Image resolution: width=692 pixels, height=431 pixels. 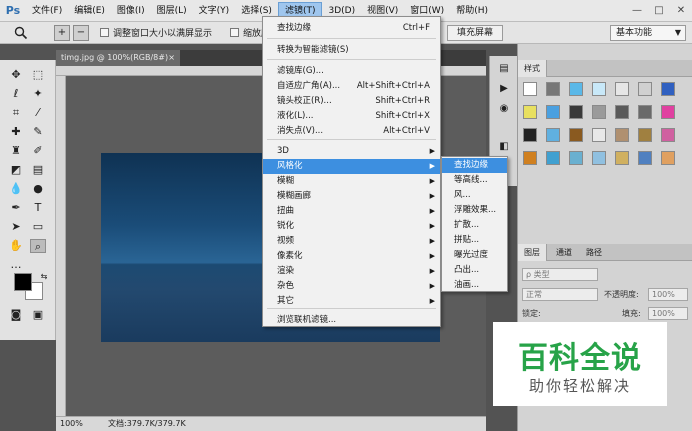 I want to click on actions-icon: ▶, so click(x=504, y=89).